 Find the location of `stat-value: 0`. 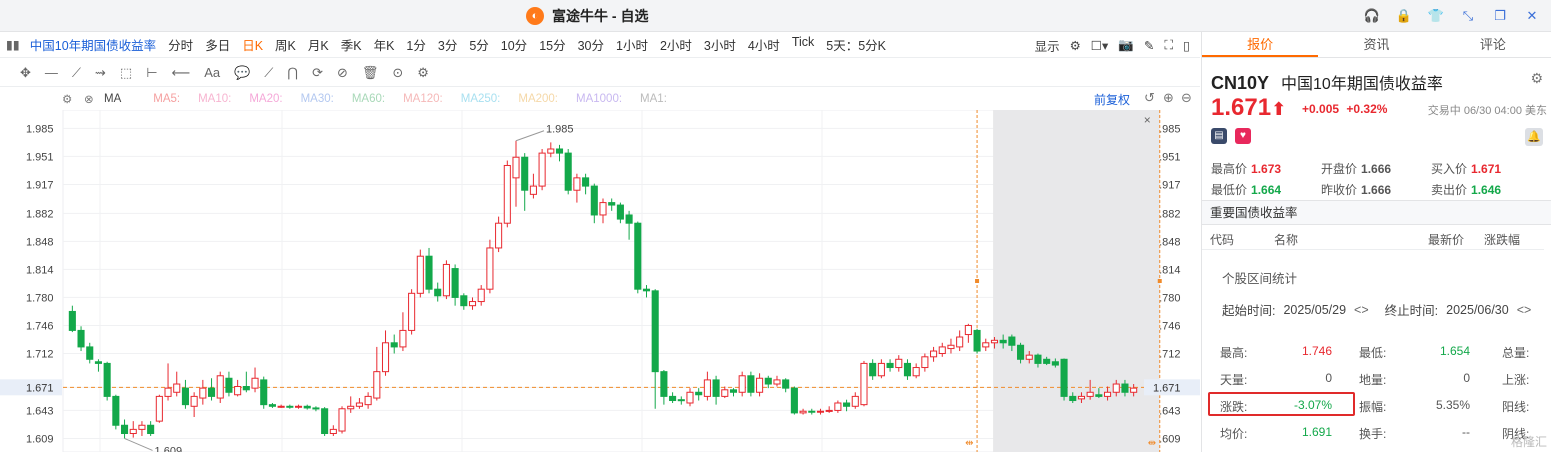

stat-value: 0 is located at coordinates (1328, 378).